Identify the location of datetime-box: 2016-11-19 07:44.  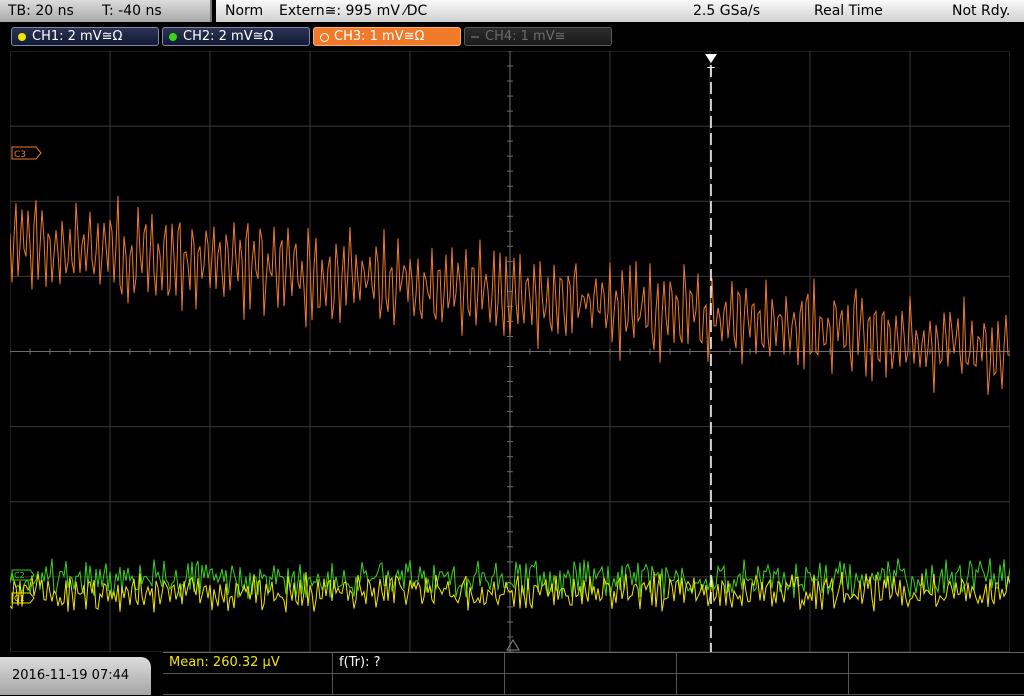
(75, 676).